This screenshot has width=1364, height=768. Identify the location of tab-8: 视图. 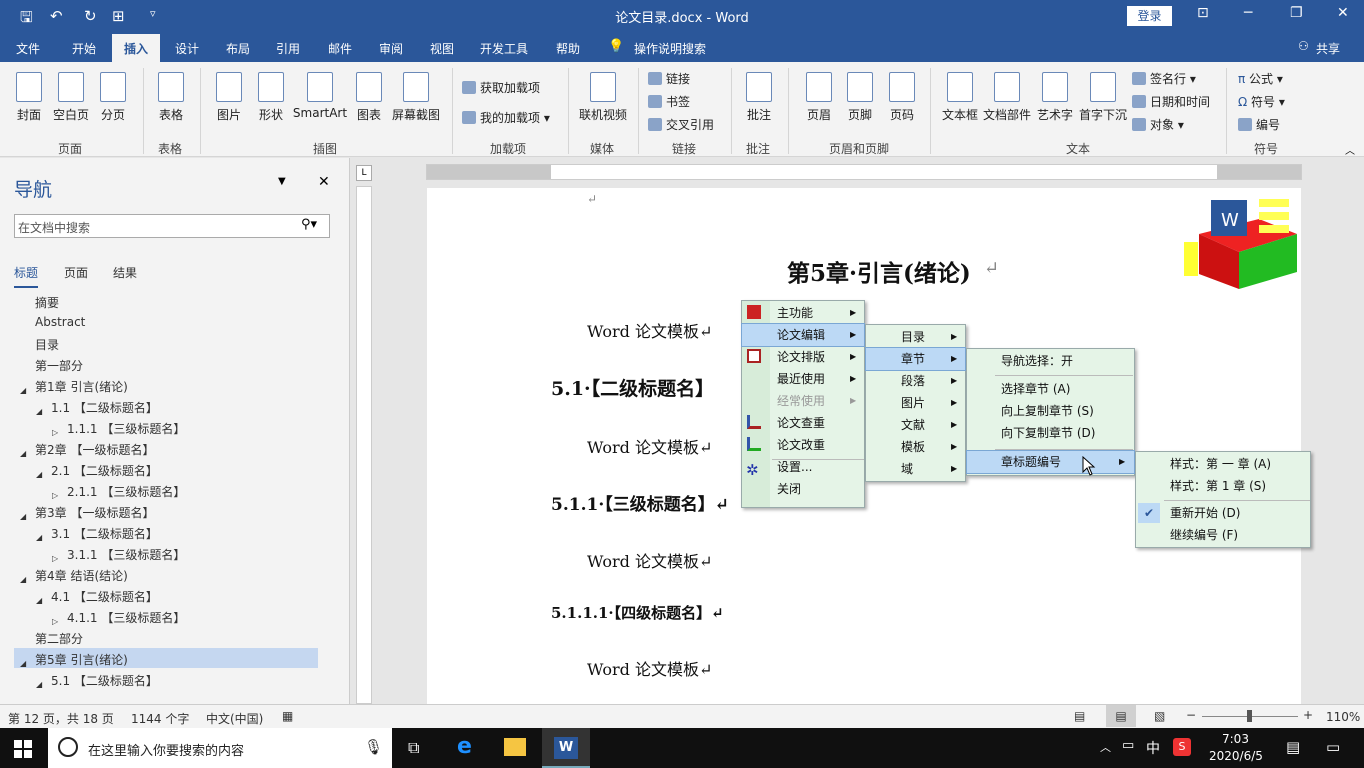
(442, 48).